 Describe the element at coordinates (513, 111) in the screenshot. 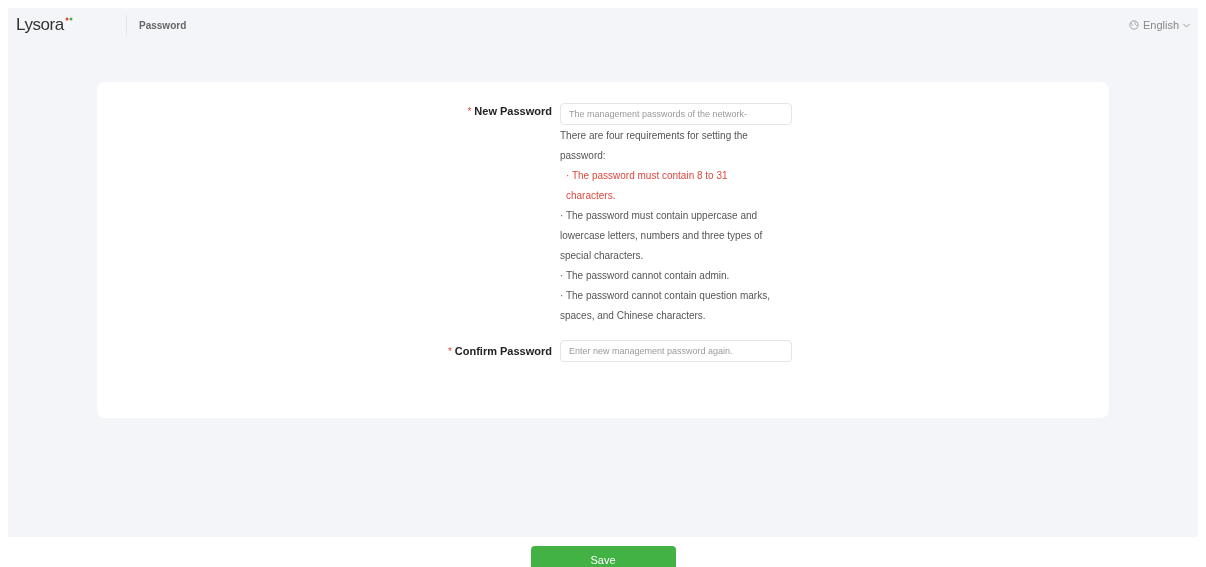

I see `field-label: New Password` at that location.